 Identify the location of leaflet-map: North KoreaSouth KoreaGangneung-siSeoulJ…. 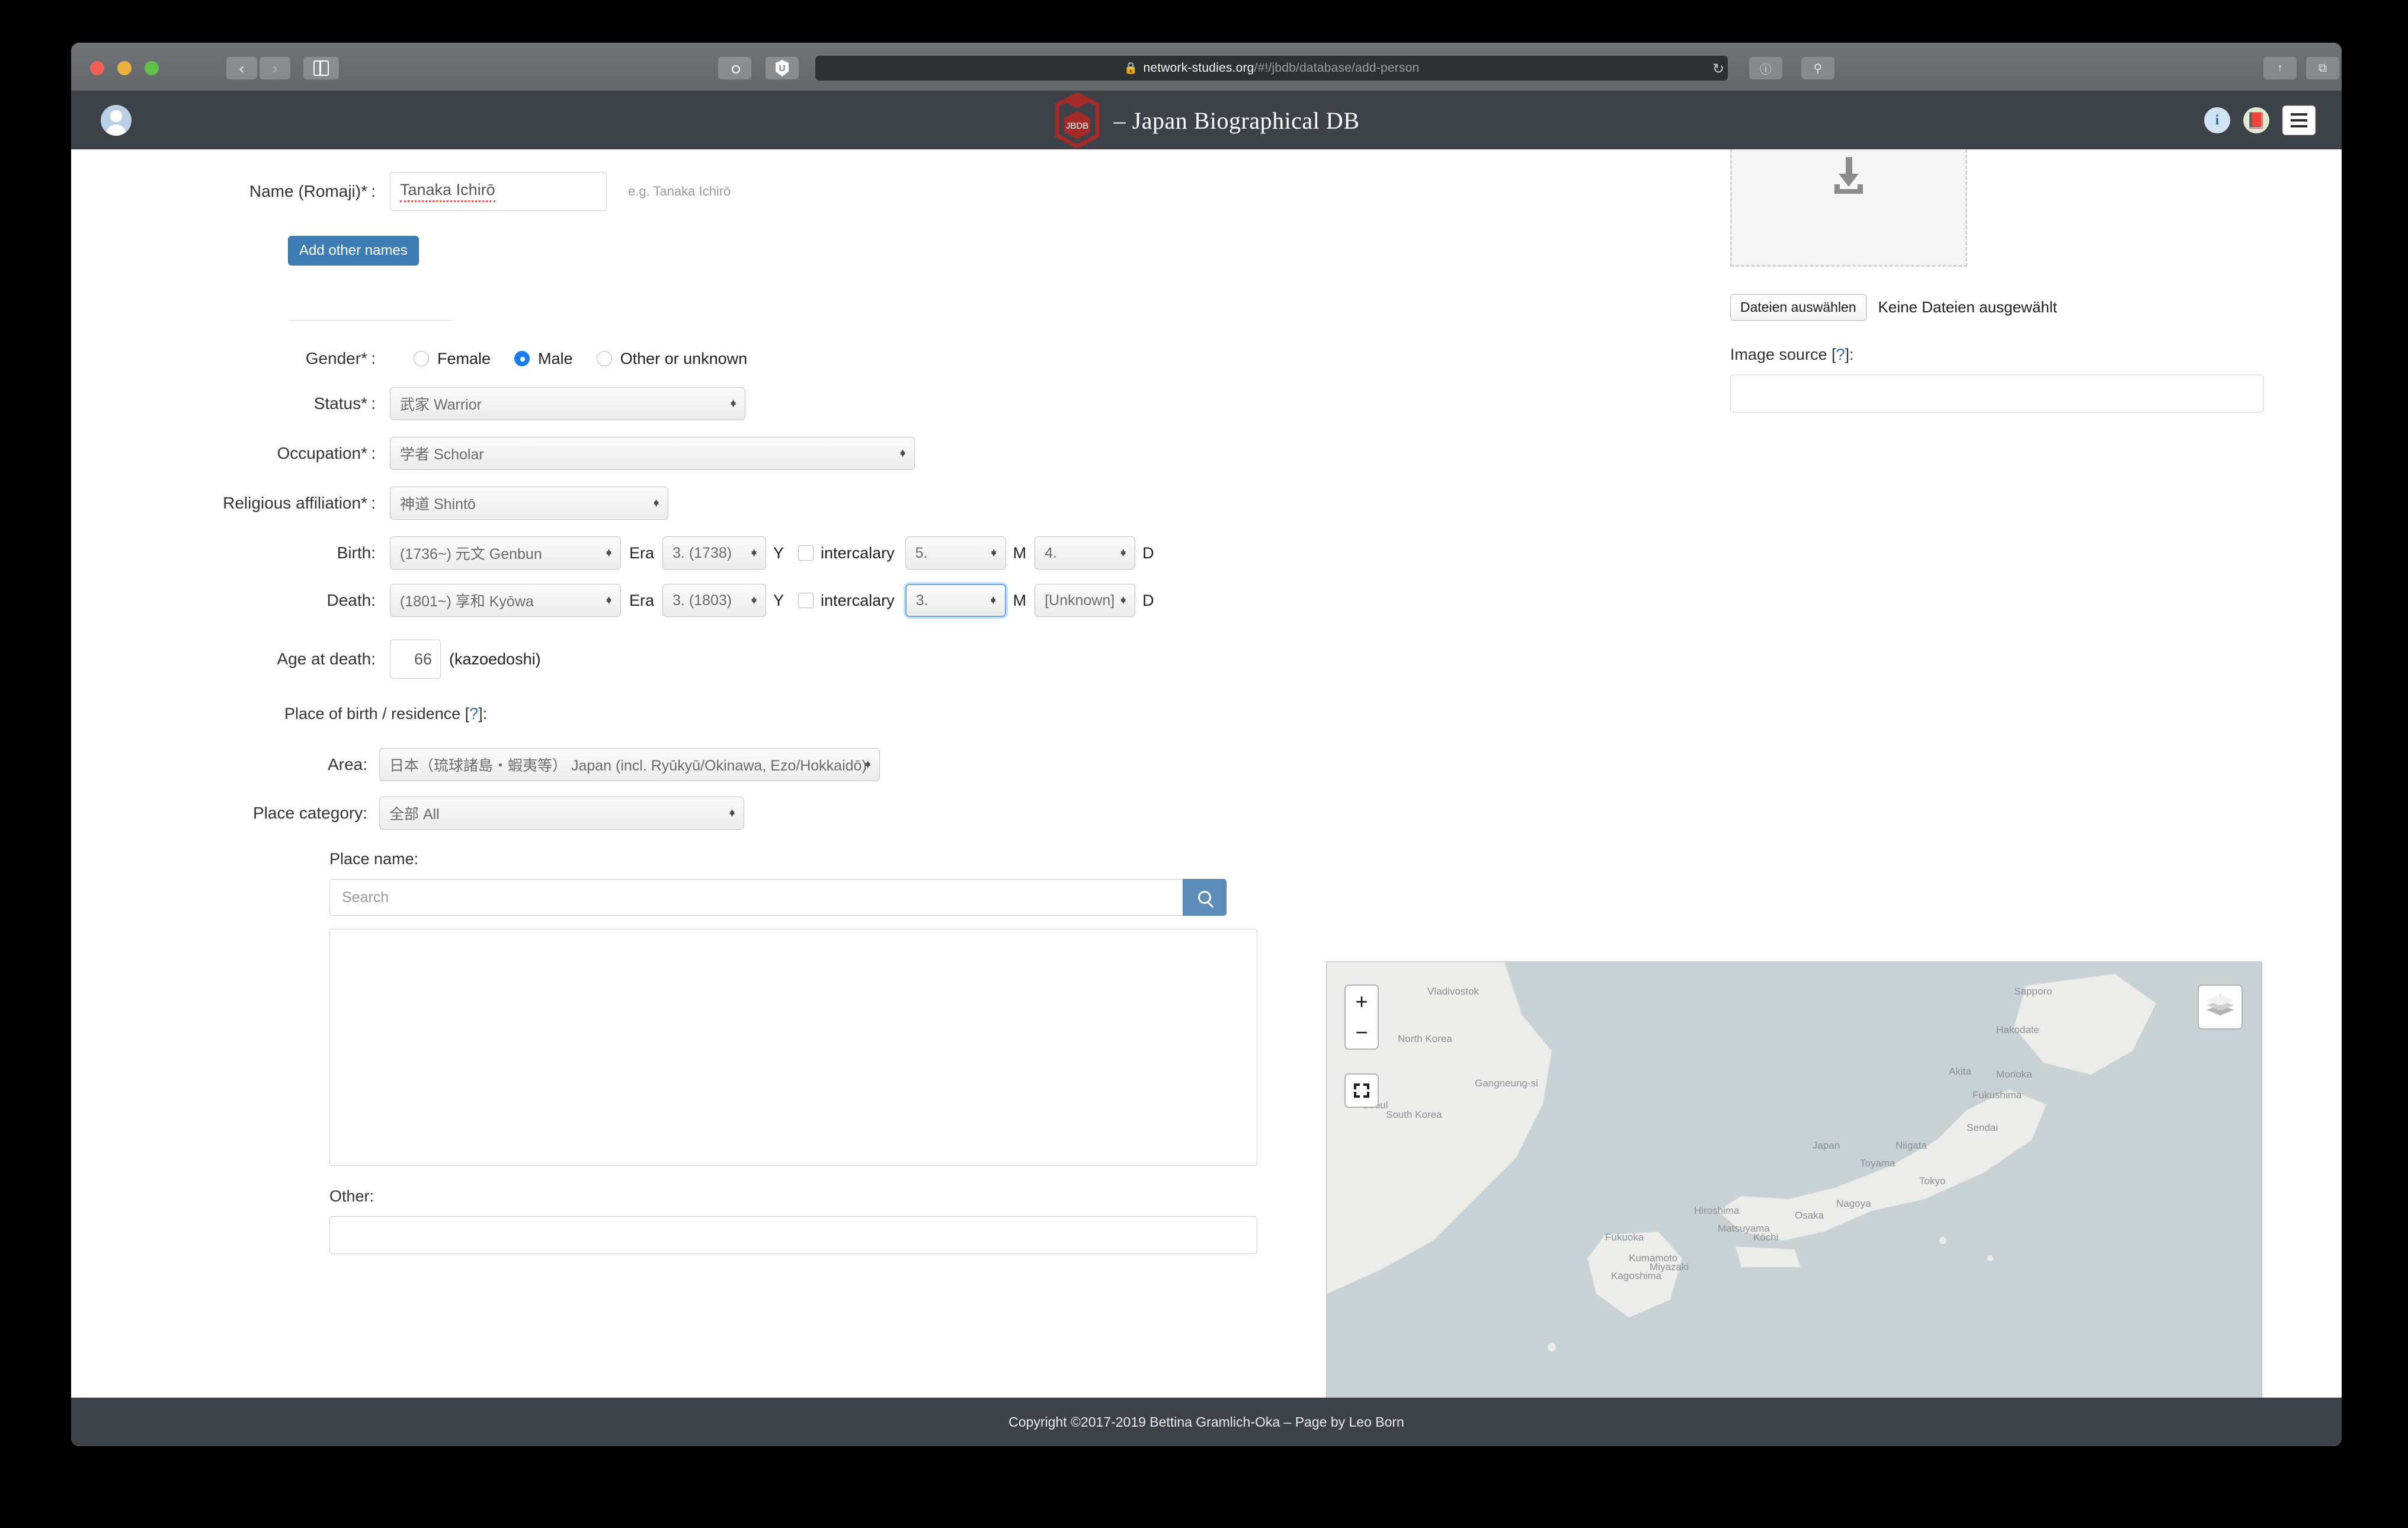
(1794, 1203).